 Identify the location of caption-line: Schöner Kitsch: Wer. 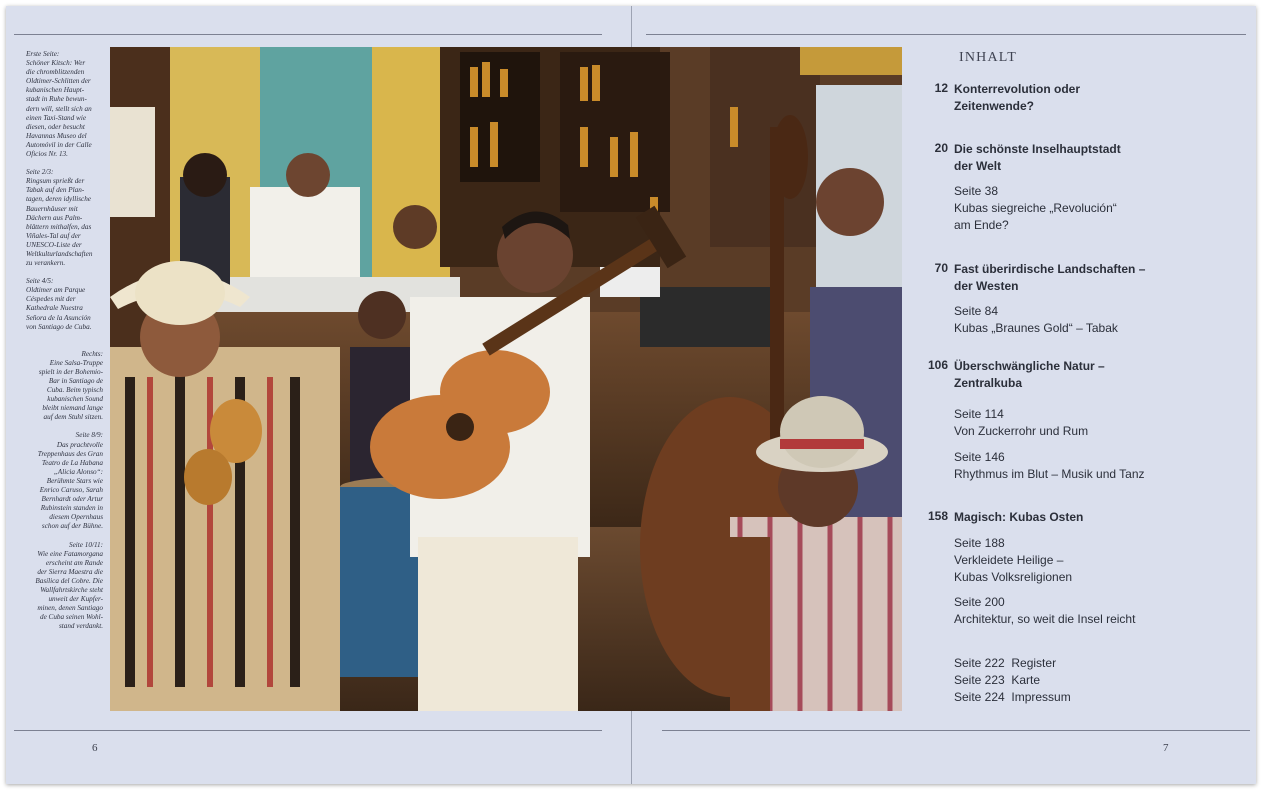
(56, 63).